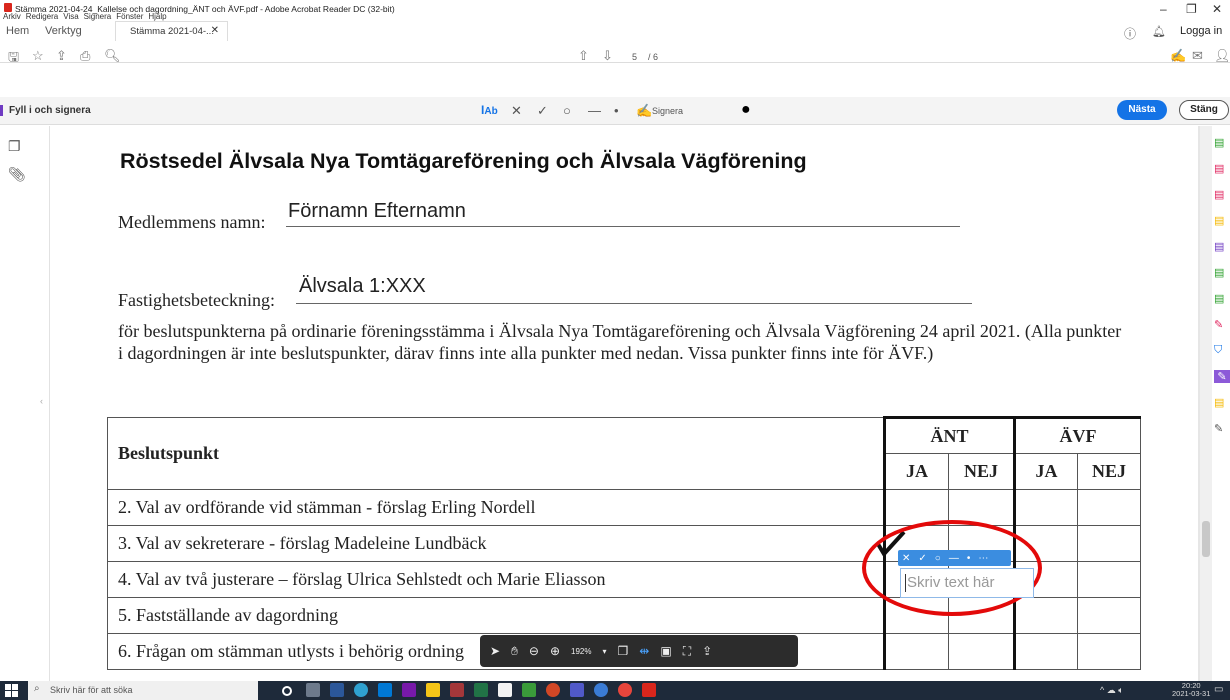  Describe the element at coordinates (143, 690) in the screenshot. I see `taskbar-search: ⌕ Skriv här för att söka` at that location.